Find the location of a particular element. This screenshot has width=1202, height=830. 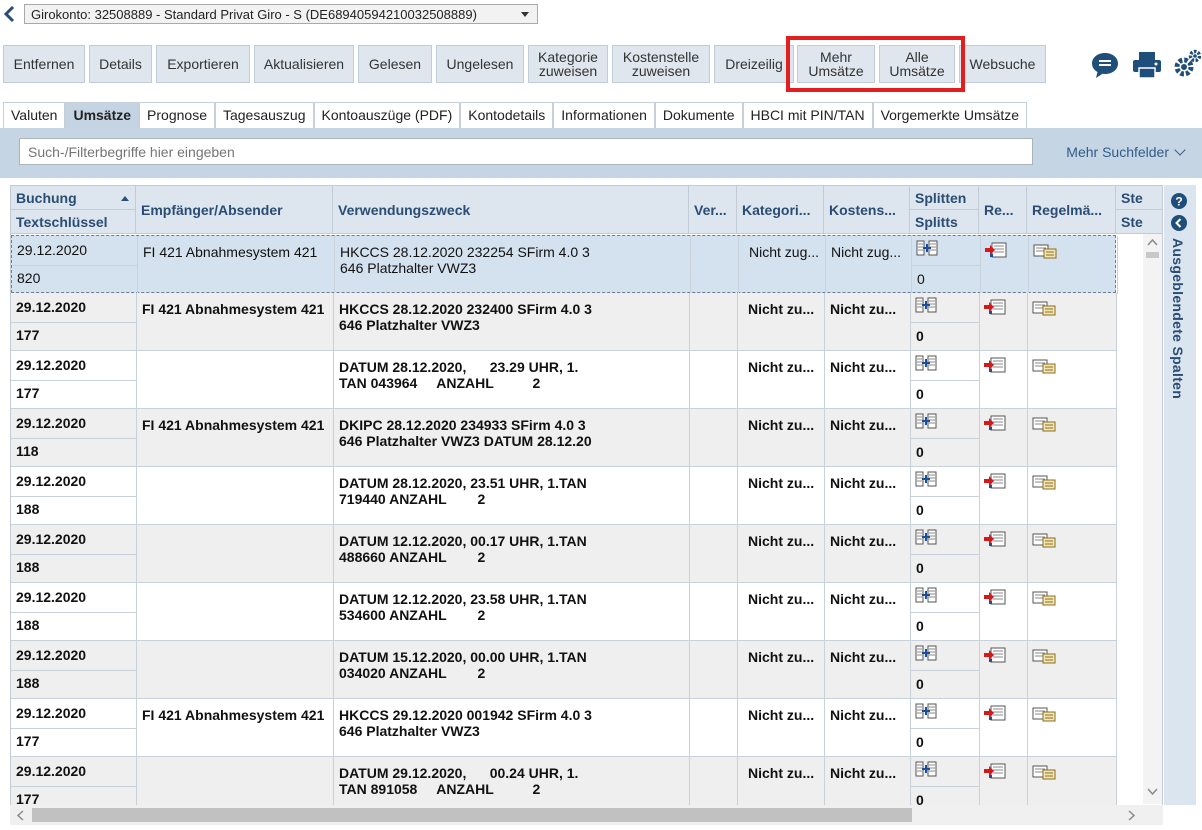

search-input is located at coordinates (526, 151).